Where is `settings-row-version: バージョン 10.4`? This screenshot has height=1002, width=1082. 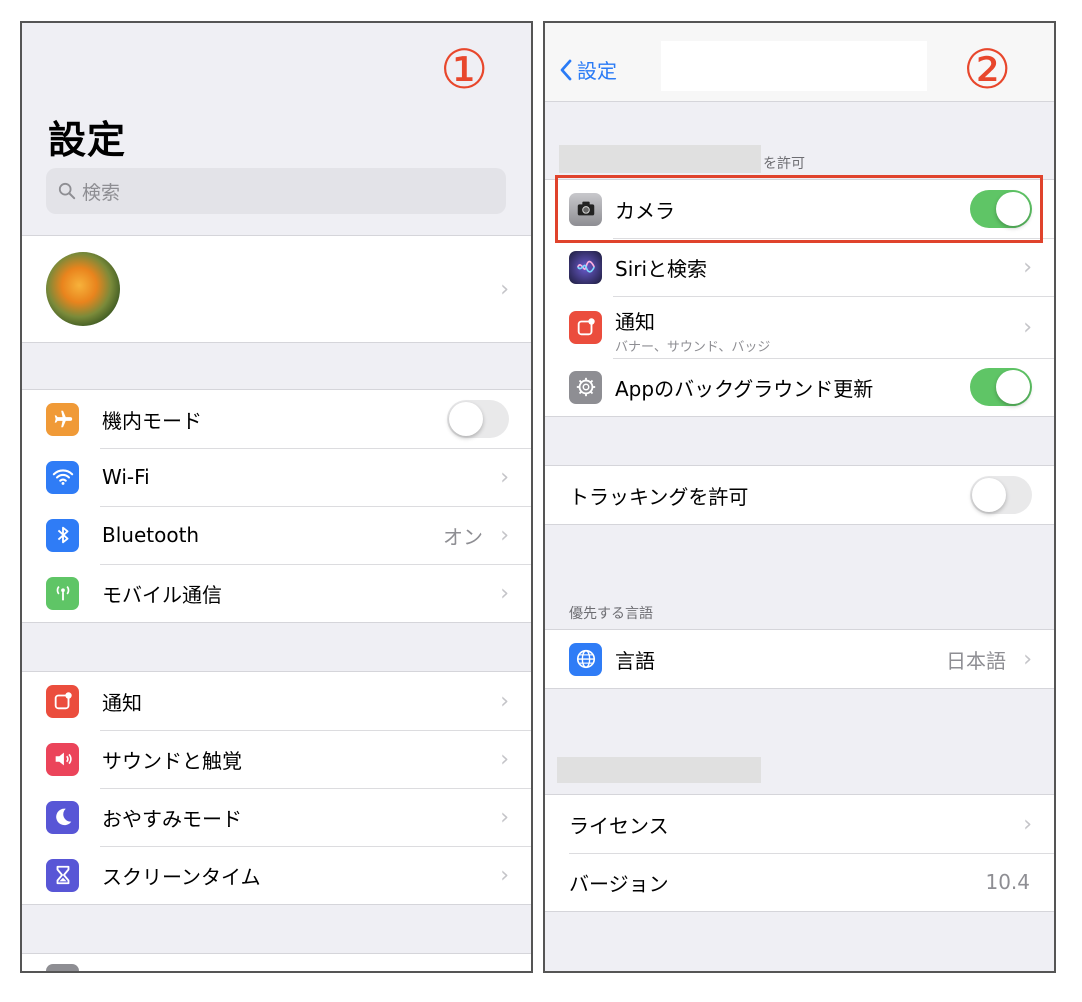 settings-row-version: バージョン 10.4 is located at coordinates (799, 882).